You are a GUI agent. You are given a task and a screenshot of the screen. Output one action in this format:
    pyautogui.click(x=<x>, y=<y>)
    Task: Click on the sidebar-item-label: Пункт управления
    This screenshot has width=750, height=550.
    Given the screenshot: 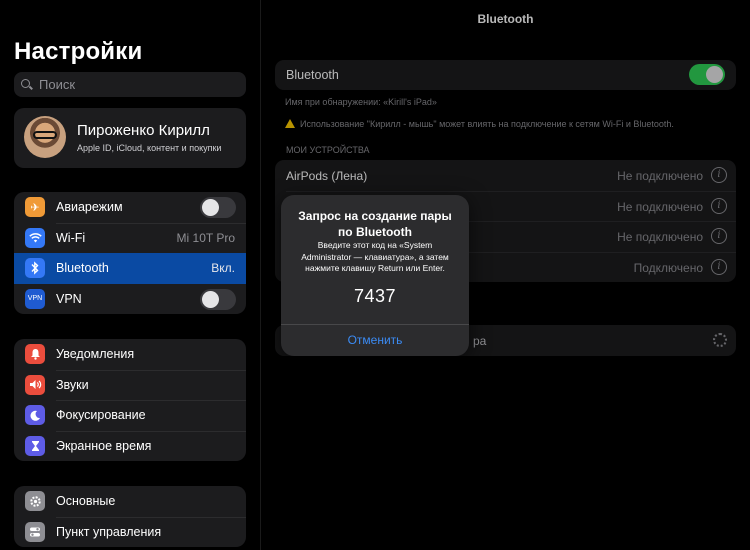 What is the action you would take?
    pyautogui.click(x=109, y=531)
    